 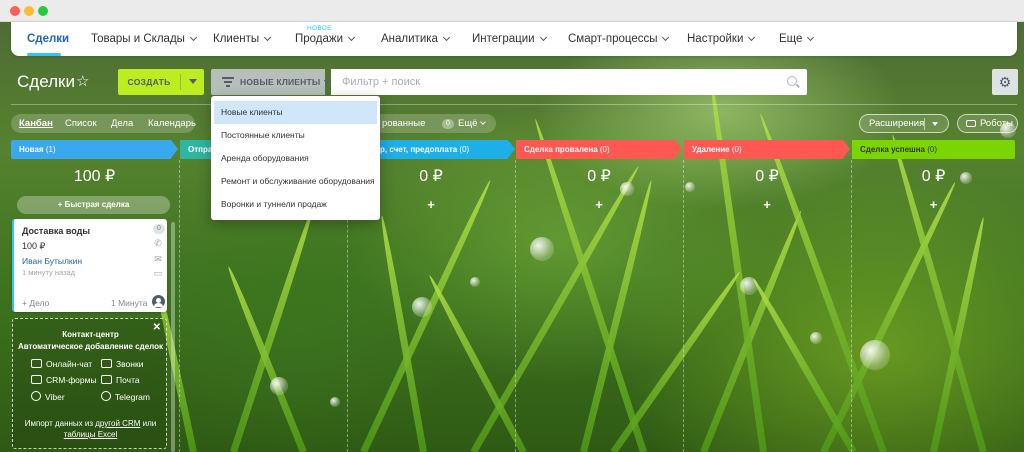 I want to click on chat-bubble-icon, so click(x=36, y=363).